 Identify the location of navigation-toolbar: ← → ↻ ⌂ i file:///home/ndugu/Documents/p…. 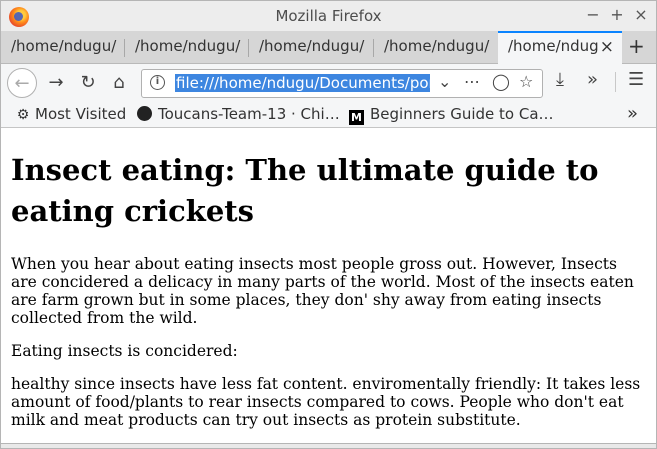
(328, 83).